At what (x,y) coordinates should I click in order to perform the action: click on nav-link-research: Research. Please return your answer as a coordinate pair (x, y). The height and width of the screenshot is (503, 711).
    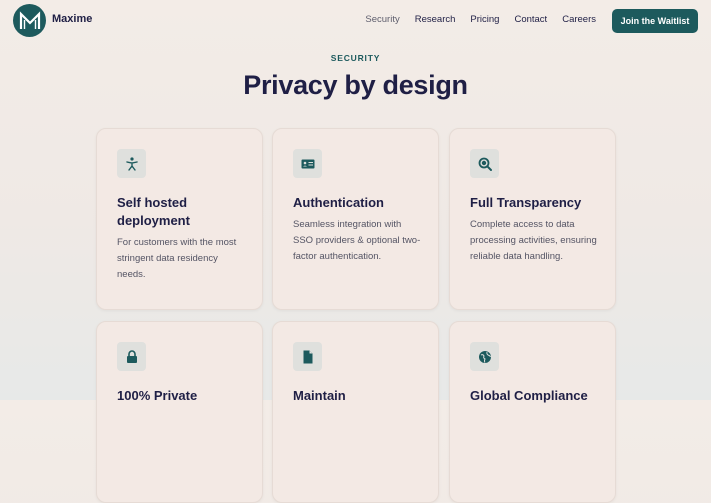
    Looking at the image, I should click on (435, 19).